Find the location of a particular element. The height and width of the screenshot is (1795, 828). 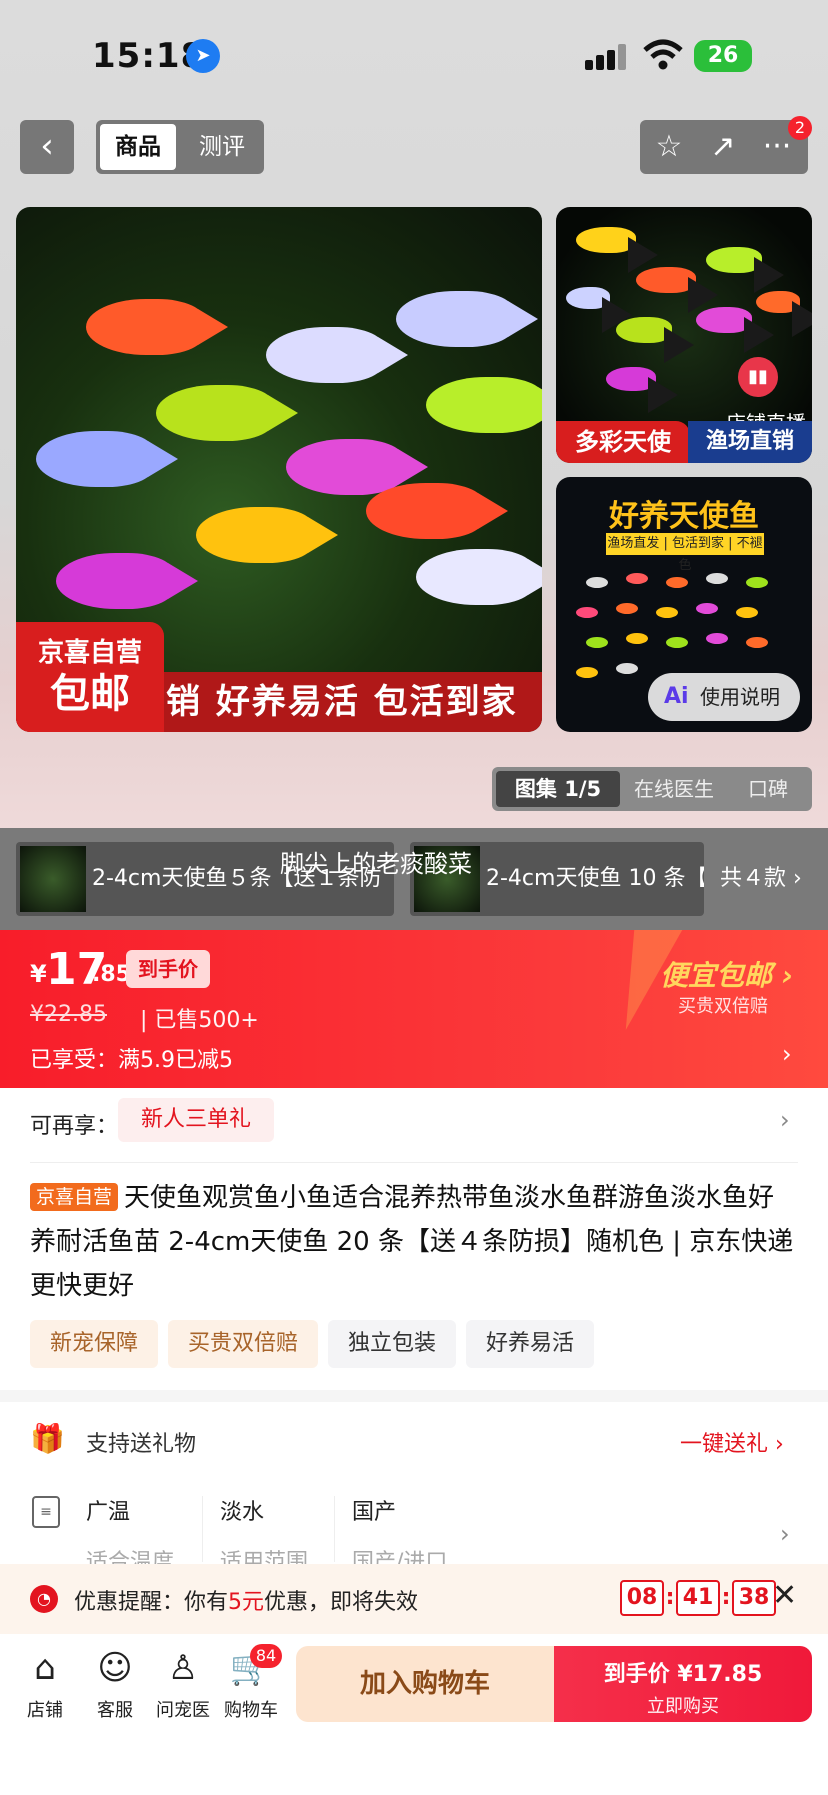

sku-label: 2-4cm天使鱼 10 条【送 is located at coordinates (595, 878).